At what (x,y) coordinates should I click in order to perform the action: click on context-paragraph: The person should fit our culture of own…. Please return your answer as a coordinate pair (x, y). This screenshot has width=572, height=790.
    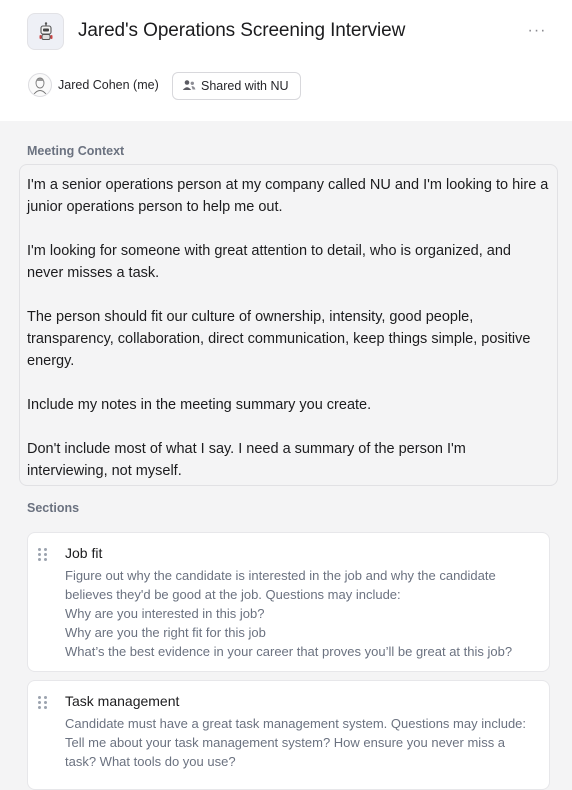
    Looking at the image, I should click on (279, 339).